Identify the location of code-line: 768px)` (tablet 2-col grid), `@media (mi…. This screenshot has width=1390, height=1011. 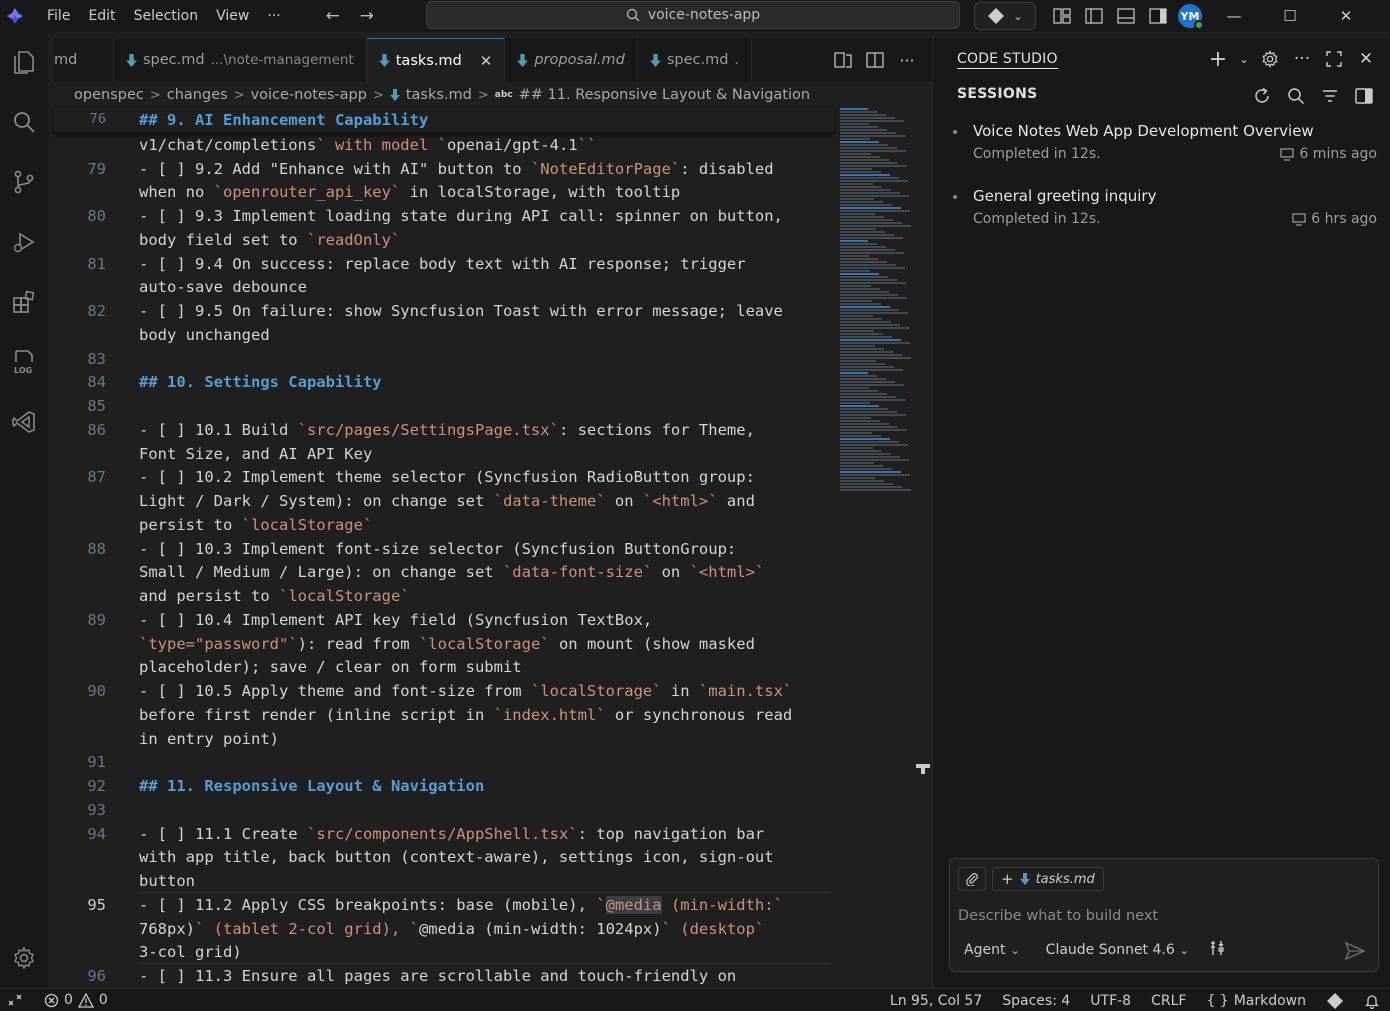
(444, 929).